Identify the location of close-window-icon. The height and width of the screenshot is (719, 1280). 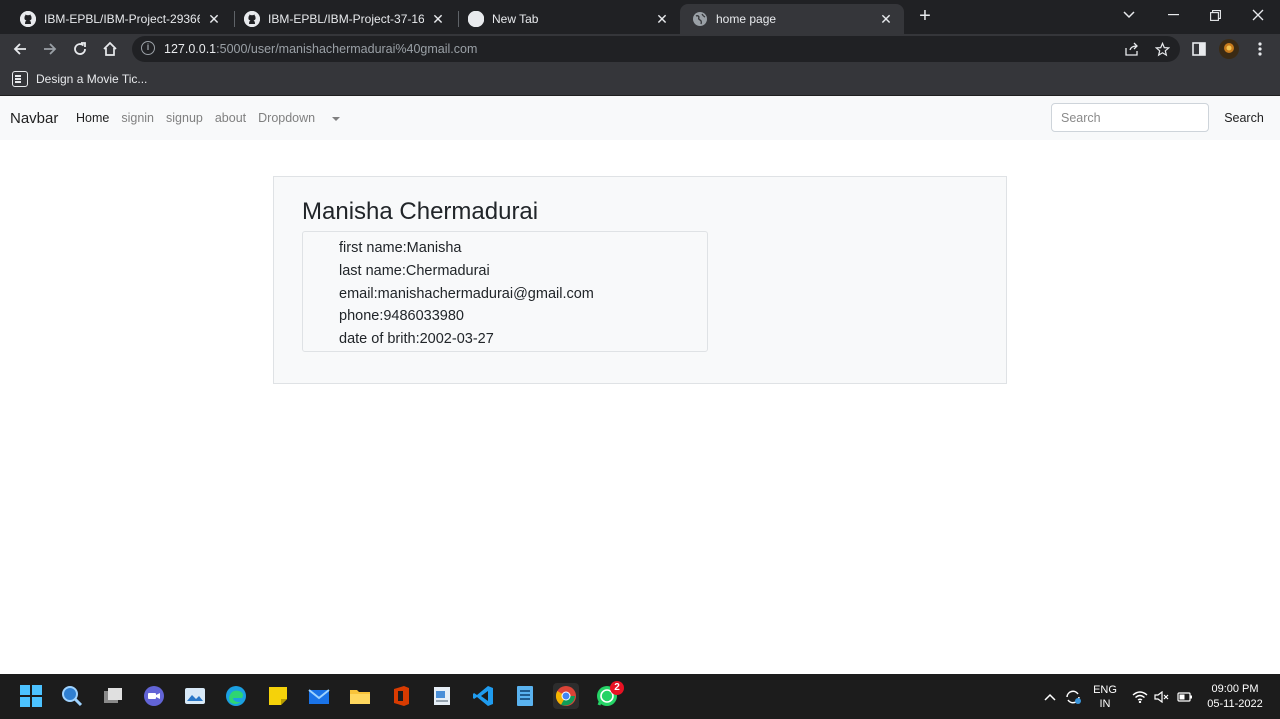
(1258, 15).